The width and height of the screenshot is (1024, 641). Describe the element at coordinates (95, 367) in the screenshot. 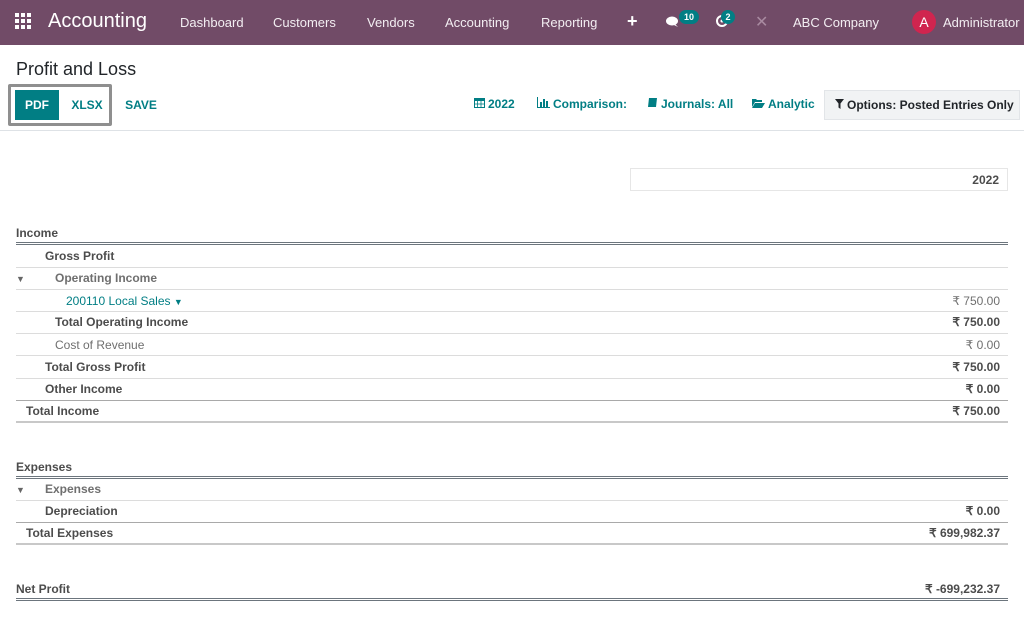

I see `line-label: Total Gross Profit` at that location.